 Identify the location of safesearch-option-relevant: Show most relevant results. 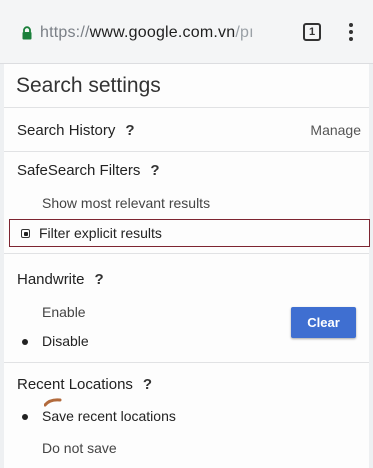
(207, 203).